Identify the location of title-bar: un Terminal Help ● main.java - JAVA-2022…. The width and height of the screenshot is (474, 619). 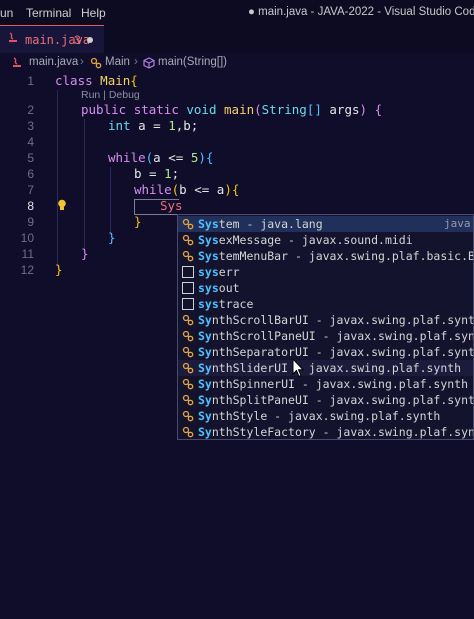
(237, 12).